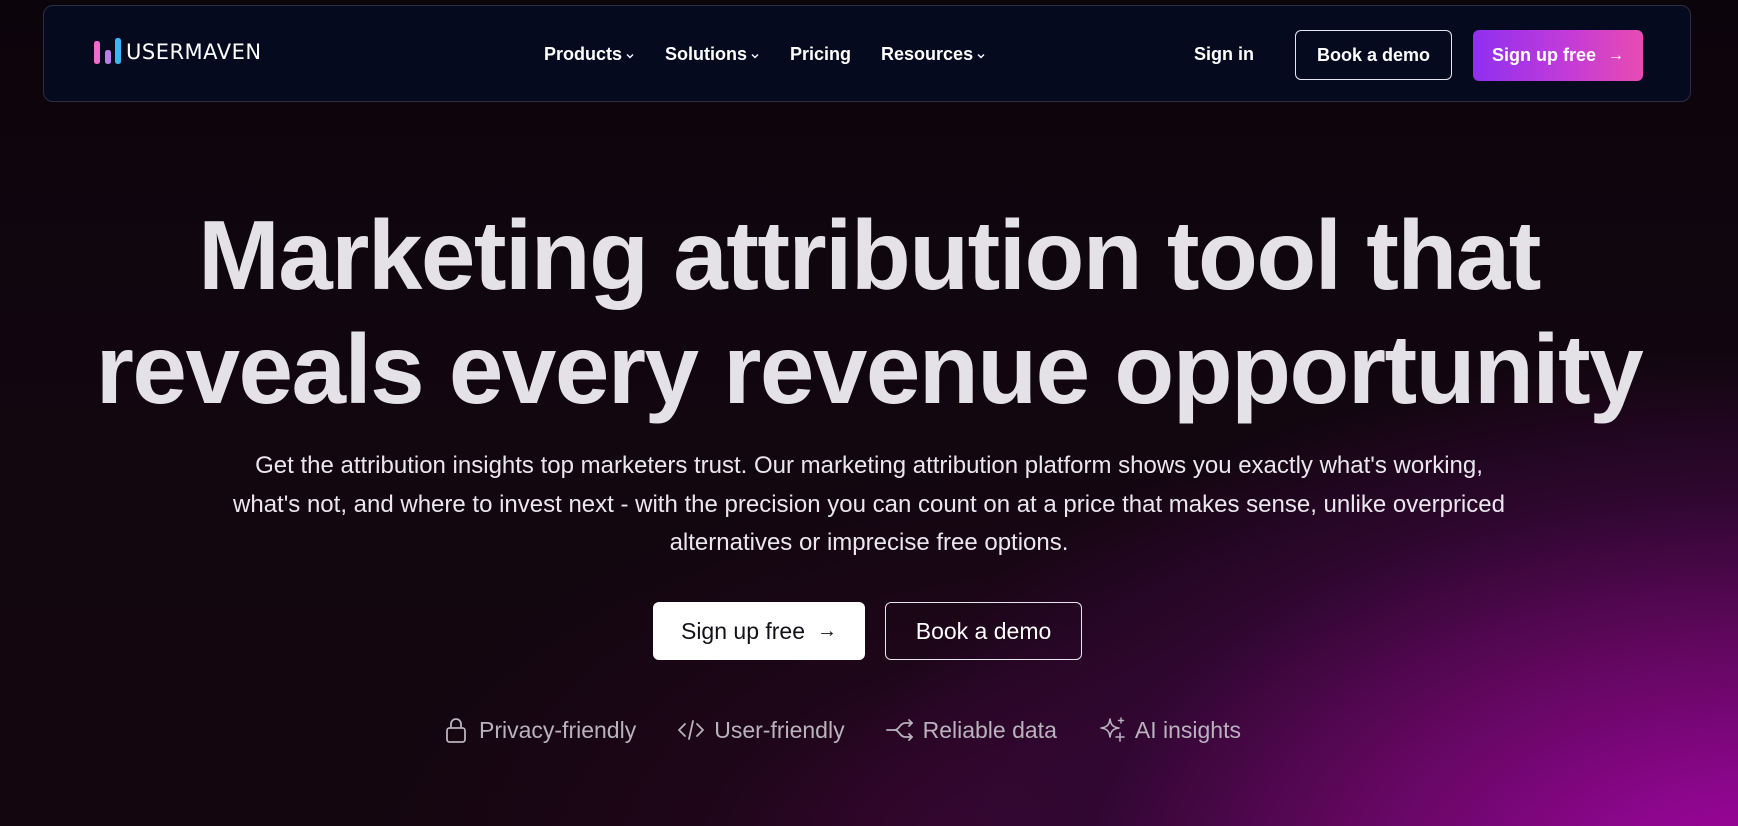 The image size is (1738, 826). I want to click on feature-ai: AI insights, so click(1169, 730).